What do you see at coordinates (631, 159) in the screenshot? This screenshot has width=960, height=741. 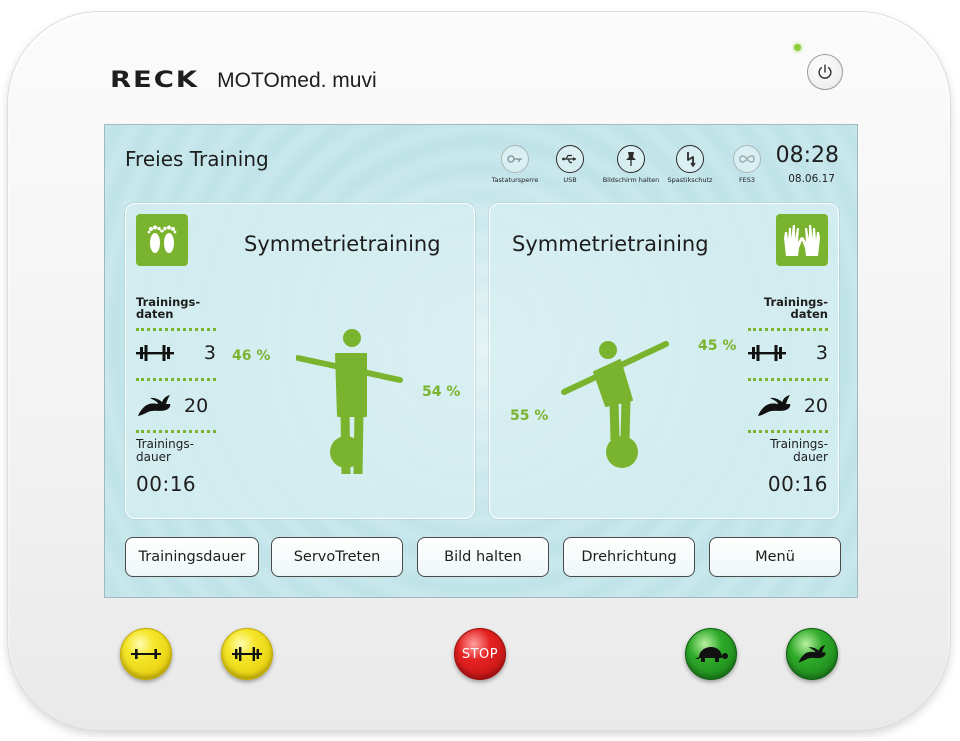 I see `pin-icon` at bounding box center [631, 159].